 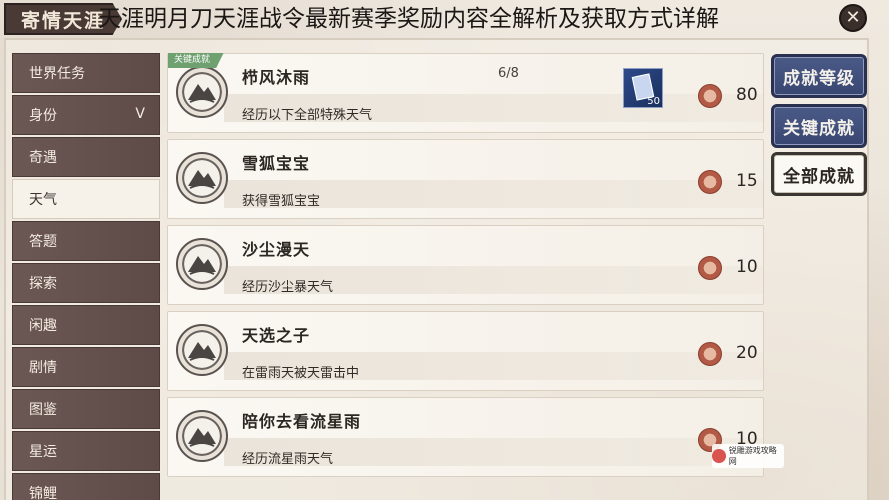 I want to click on sidebar-item-label: 奇遇, so click(x=43, y=158).